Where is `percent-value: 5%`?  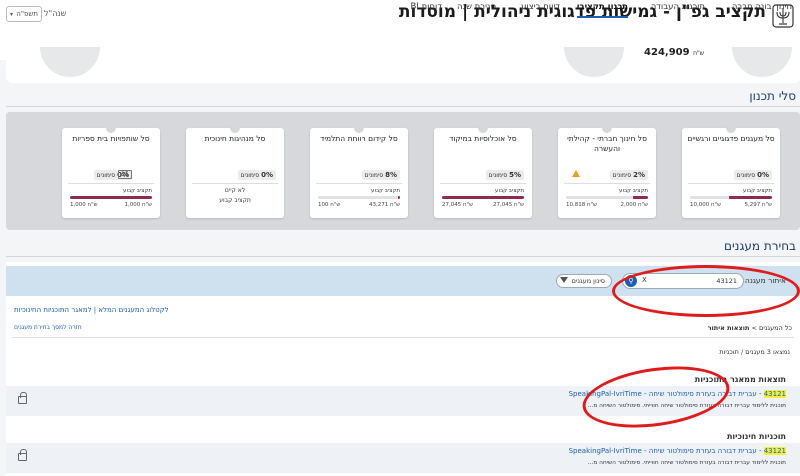
percent-value: 5% is located at coordinates (515, 175).